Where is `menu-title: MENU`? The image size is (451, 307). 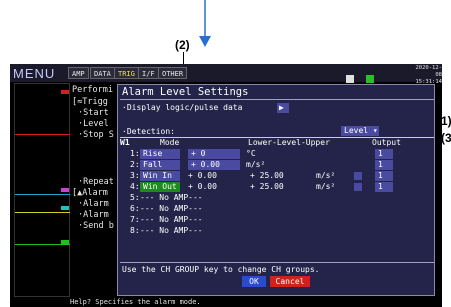
menu-title: MENU is located at coordinates (34, 73).